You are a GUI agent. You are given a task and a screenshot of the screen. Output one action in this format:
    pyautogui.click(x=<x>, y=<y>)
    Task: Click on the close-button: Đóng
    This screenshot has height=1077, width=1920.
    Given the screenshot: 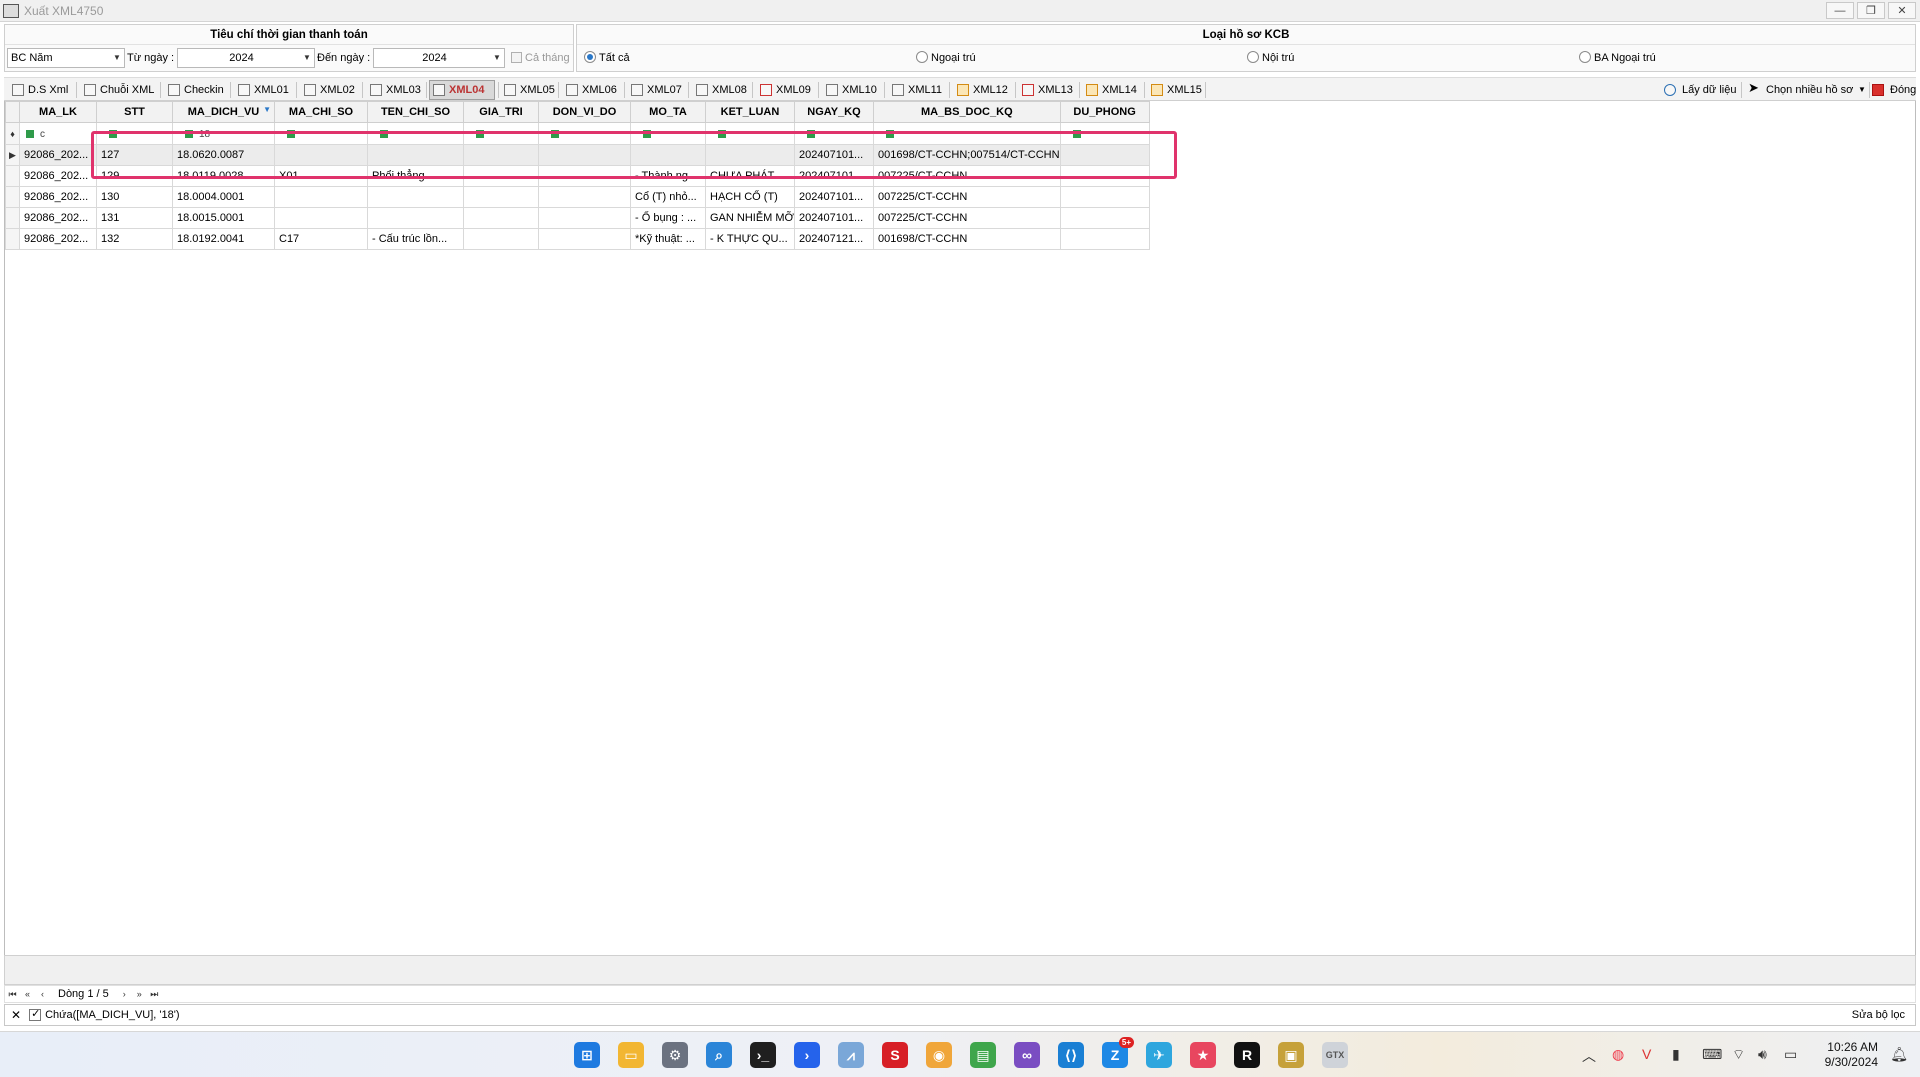 What is the action you would take?
    pyautogui.click(x=1892, y=90)
    